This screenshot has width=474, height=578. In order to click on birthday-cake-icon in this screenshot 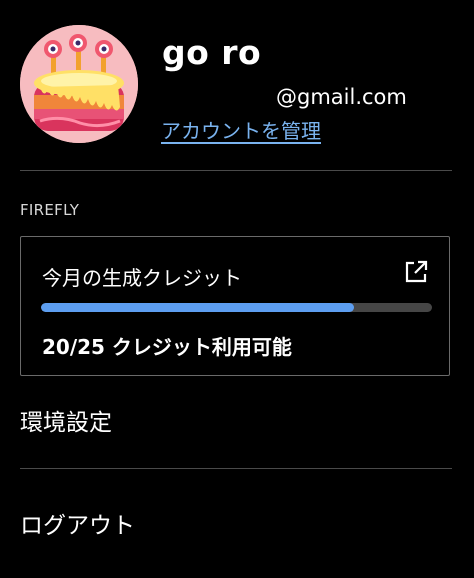, I will do `click(79, 84)`.